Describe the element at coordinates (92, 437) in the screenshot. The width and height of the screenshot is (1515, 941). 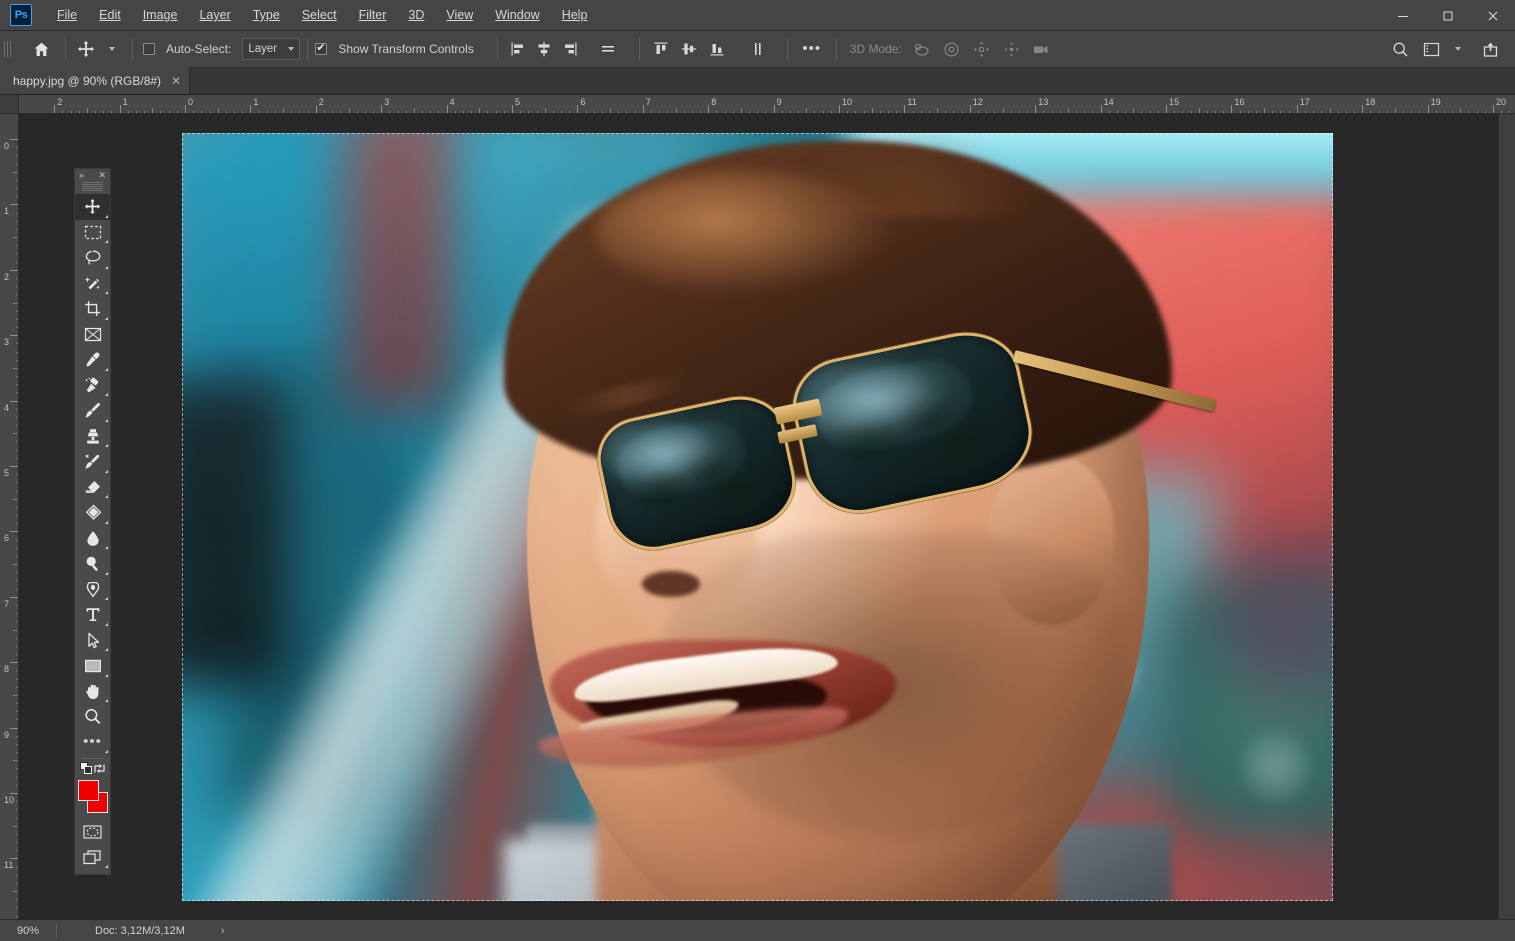
I see `tool-clone-stamp` at that location.